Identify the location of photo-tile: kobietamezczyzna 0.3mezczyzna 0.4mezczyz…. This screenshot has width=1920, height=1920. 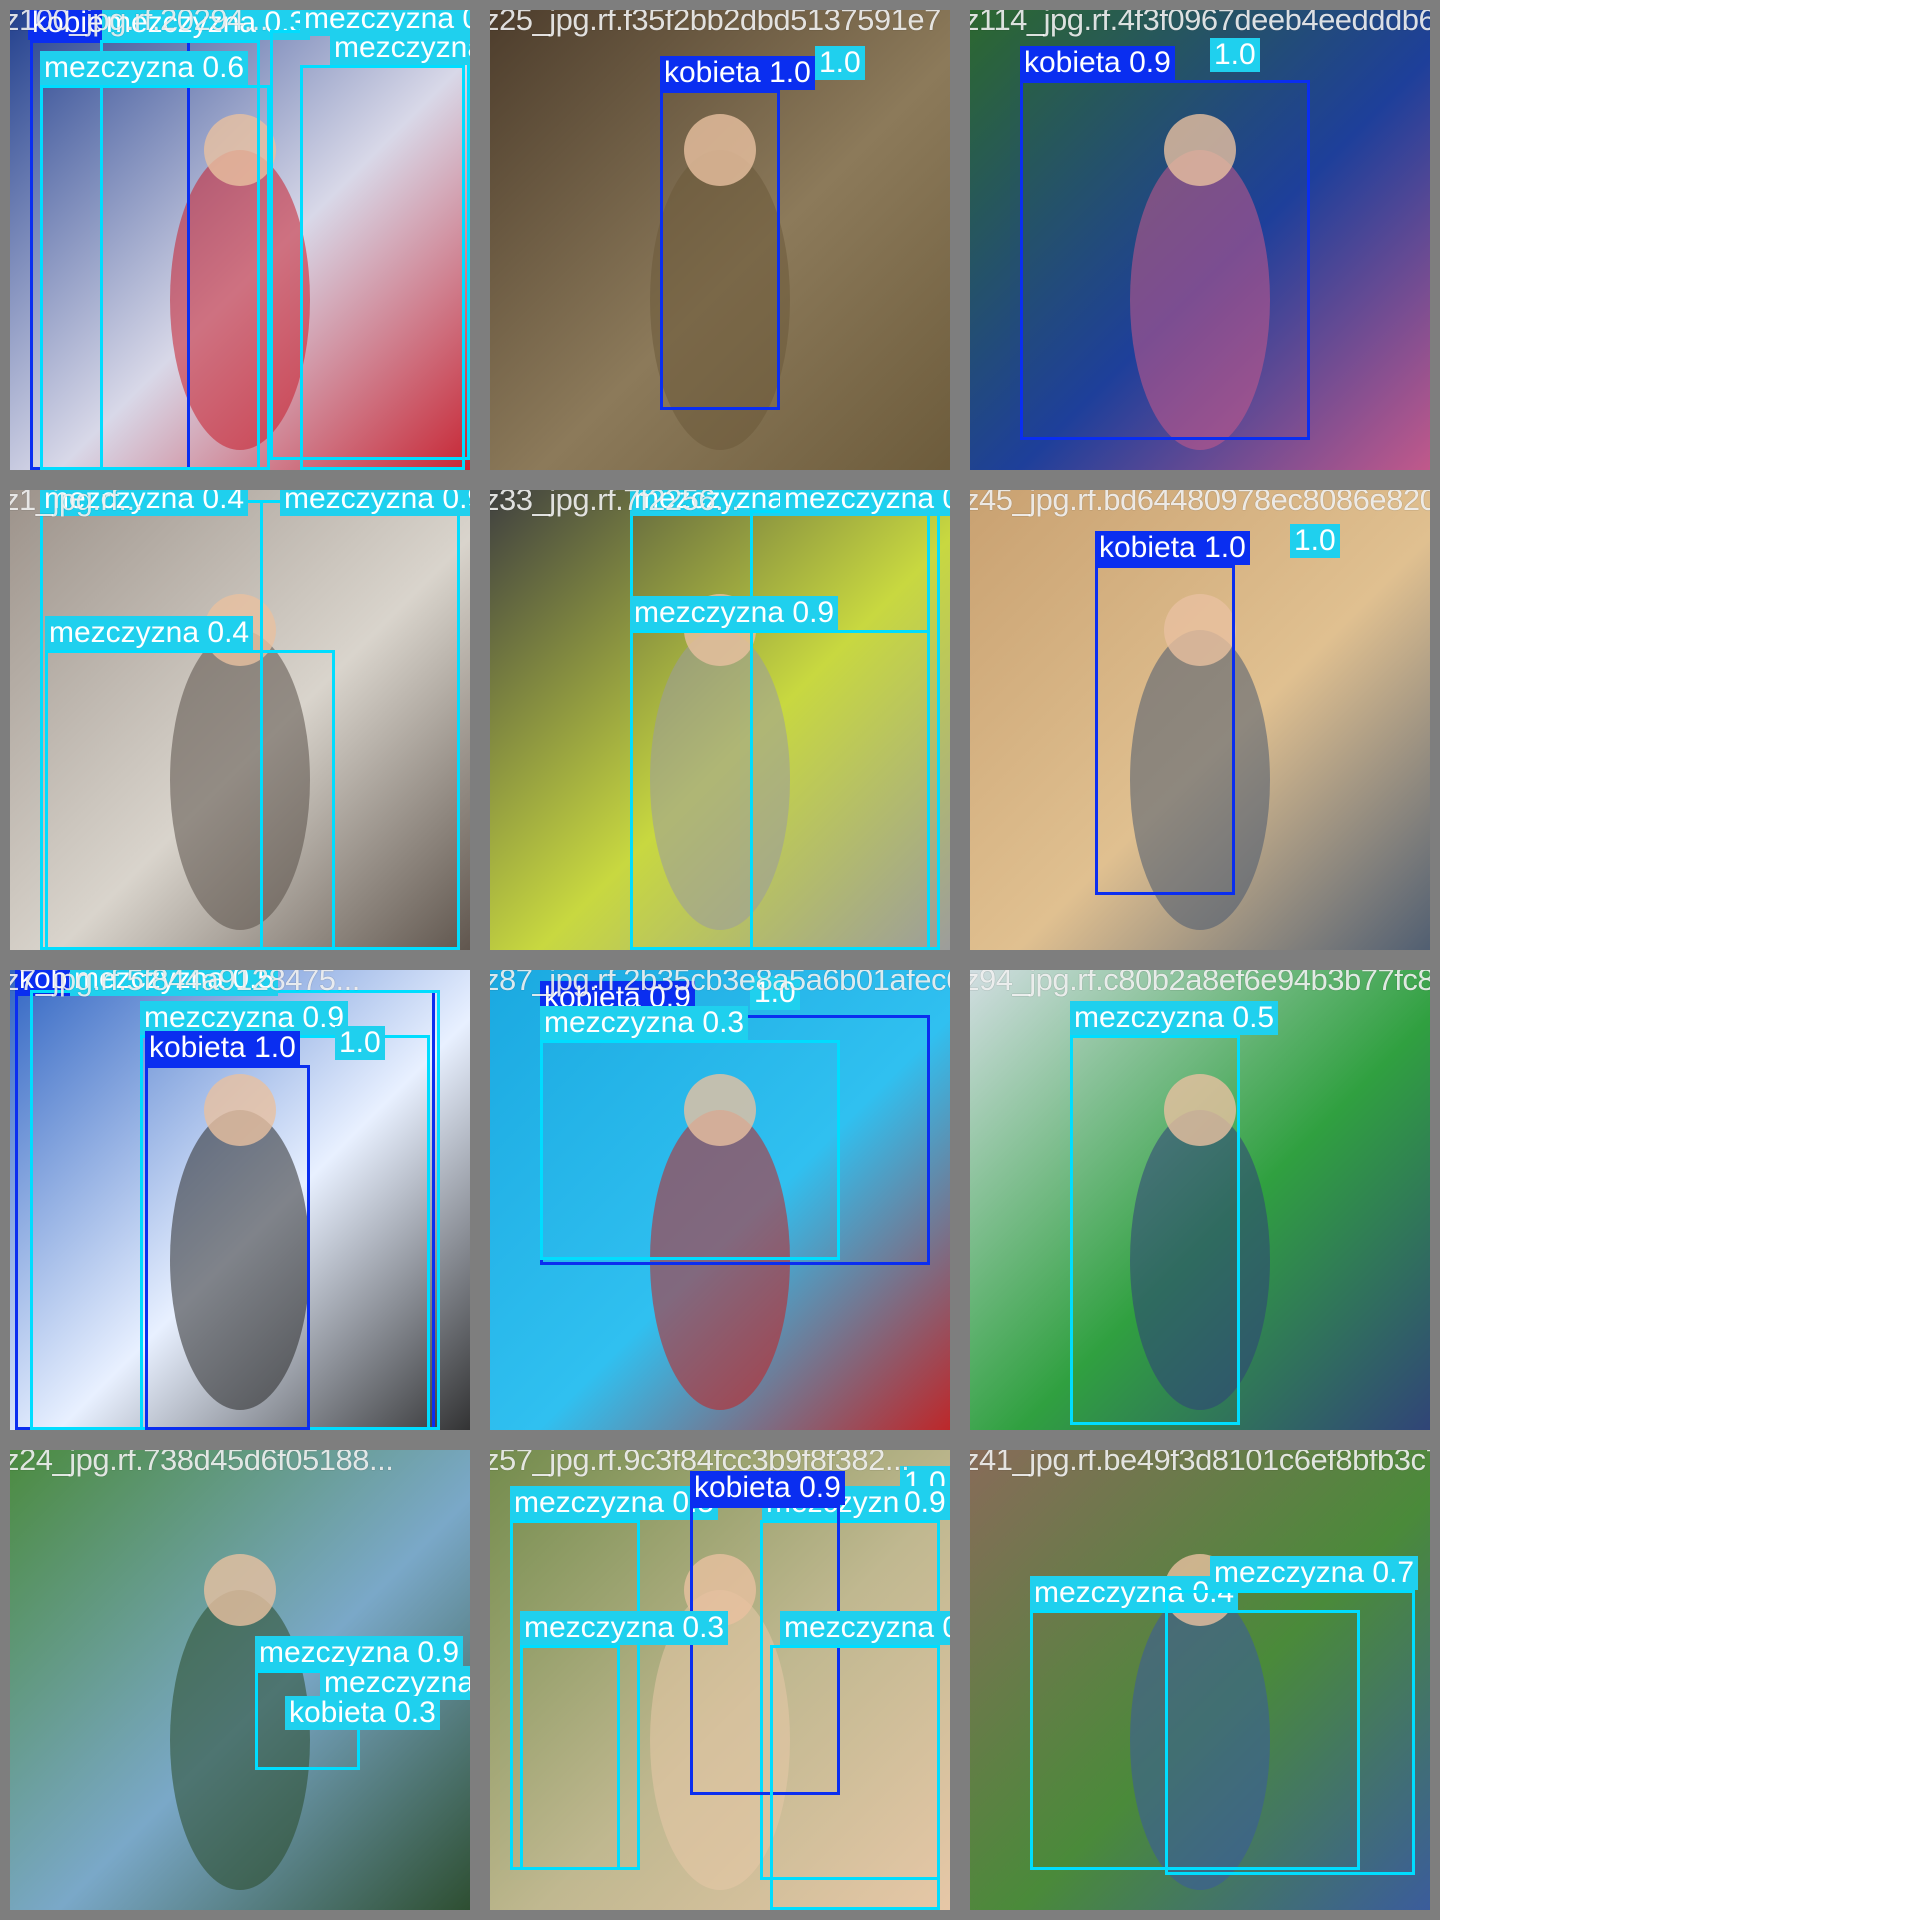
(240, 240).